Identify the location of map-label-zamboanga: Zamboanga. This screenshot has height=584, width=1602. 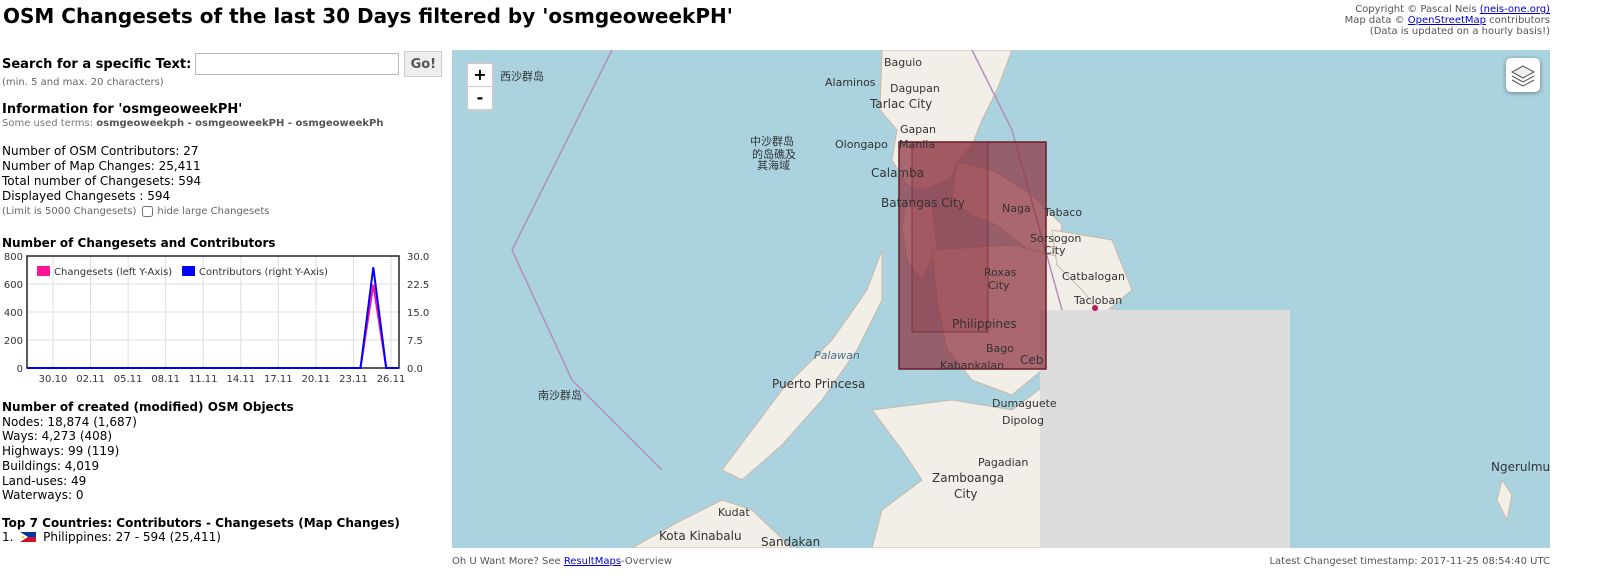
(968, 478).